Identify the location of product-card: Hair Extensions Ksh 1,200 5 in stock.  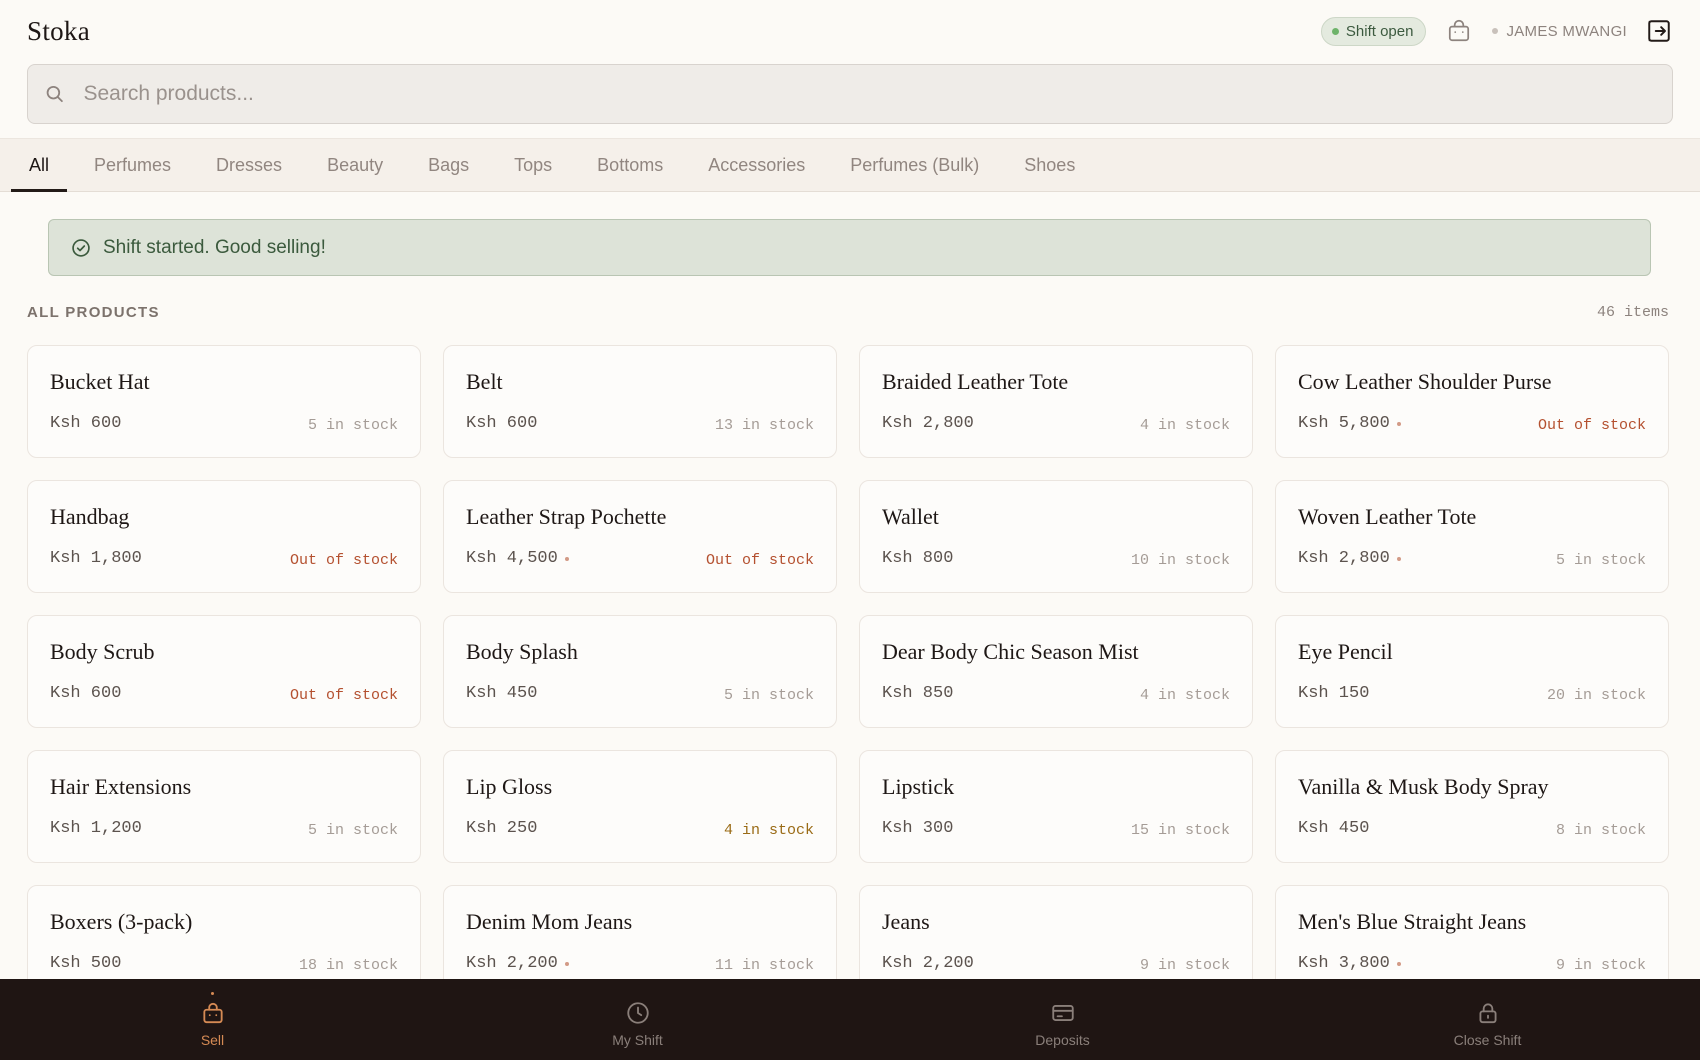
(224, 806).